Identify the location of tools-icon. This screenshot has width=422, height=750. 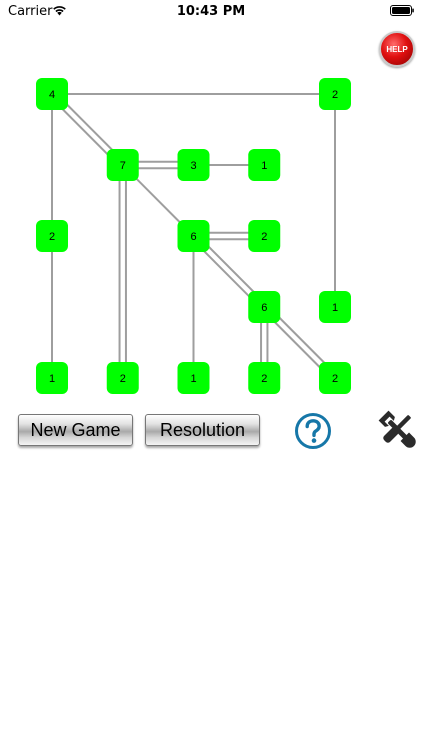
(397, 429).